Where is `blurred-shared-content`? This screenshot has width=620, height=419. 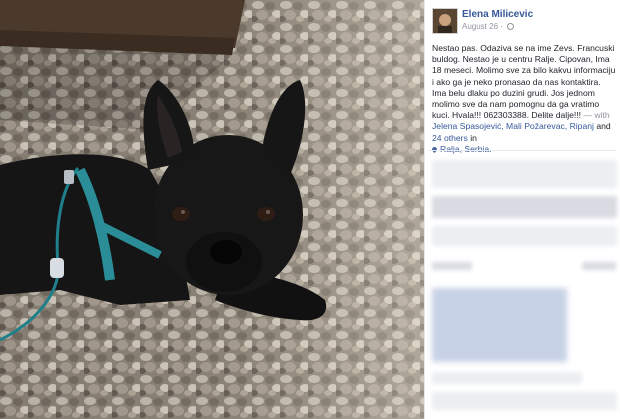 blurred-shared-content is located at coordinates (499, 325).